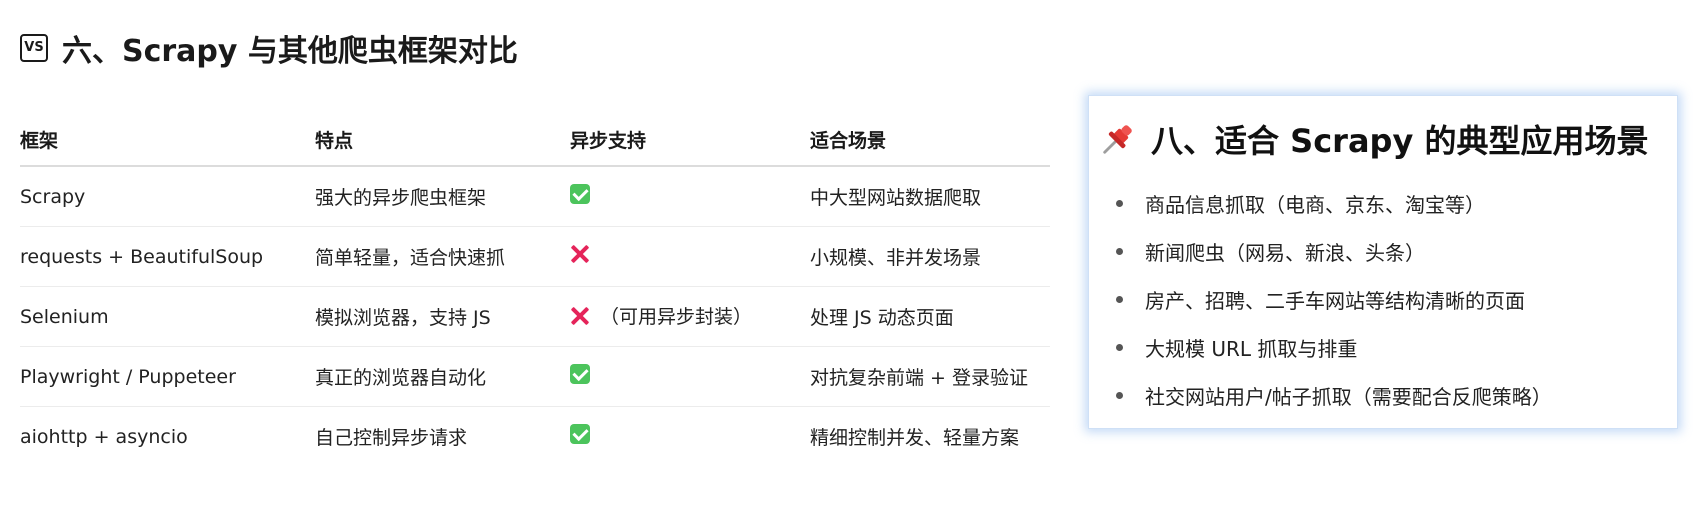  What do you see at coordinates (167, 376) in the screenshot?
I see `framework-cell: Playwright / Puppeteer` at bounding box center [167, 376].